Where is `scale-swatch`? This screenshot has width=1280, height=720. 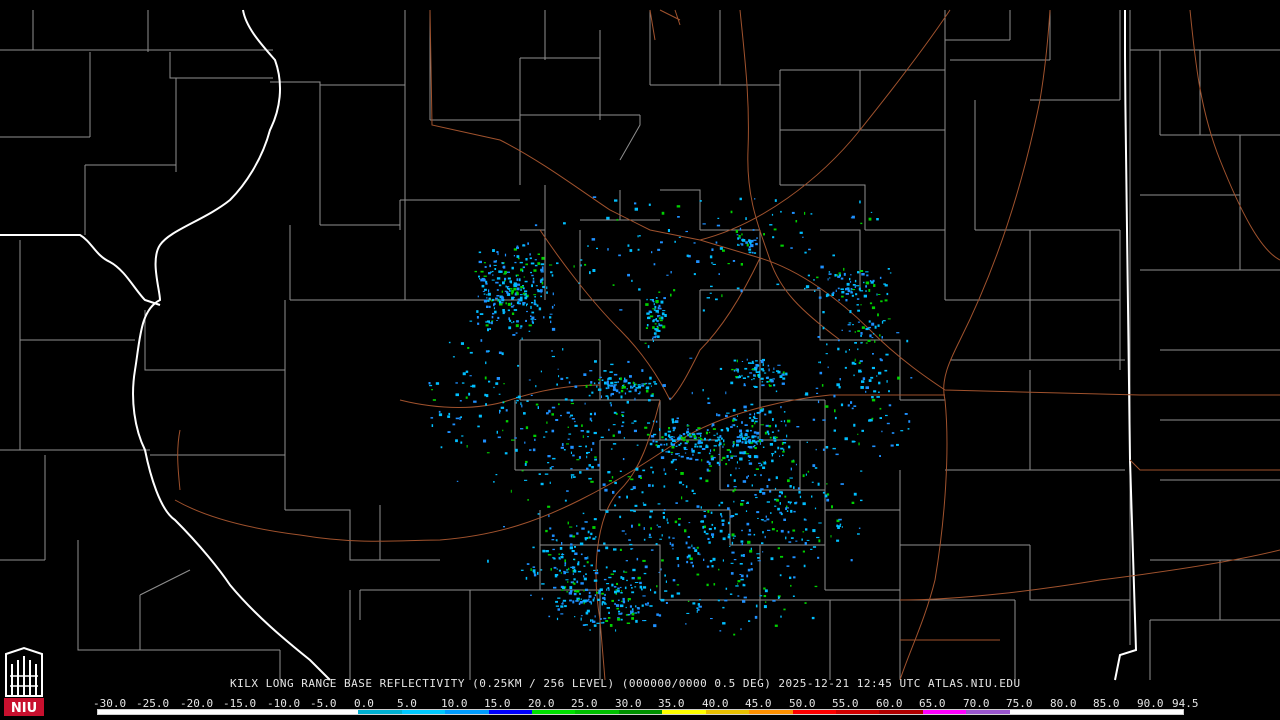 scale-swatch is located at coordinates (1161, 712).